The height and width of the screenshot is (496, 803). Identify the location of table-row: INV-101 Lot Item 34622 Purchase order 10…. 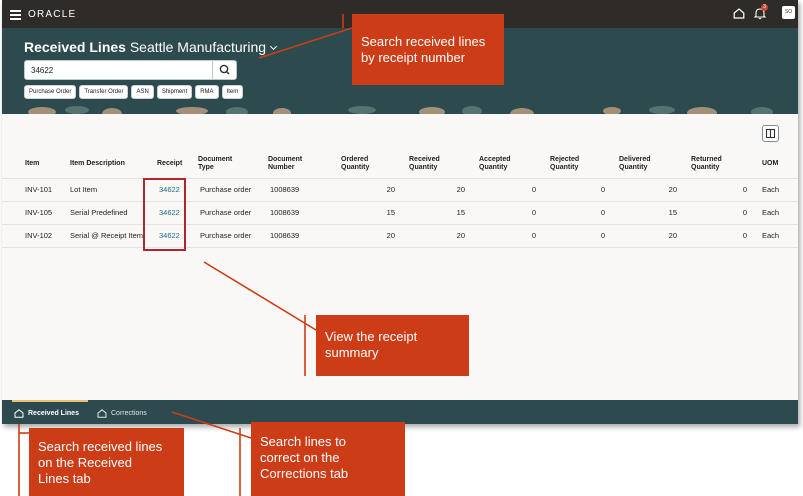
(400, 190).